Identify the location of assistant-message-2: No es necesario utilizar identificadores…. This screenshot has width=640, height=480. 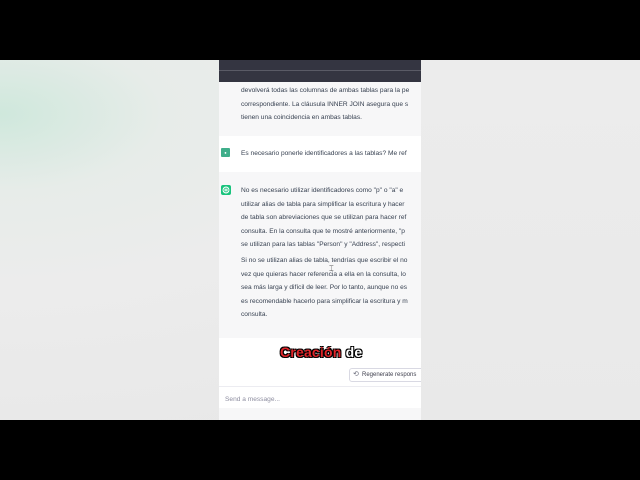
(320, 255).